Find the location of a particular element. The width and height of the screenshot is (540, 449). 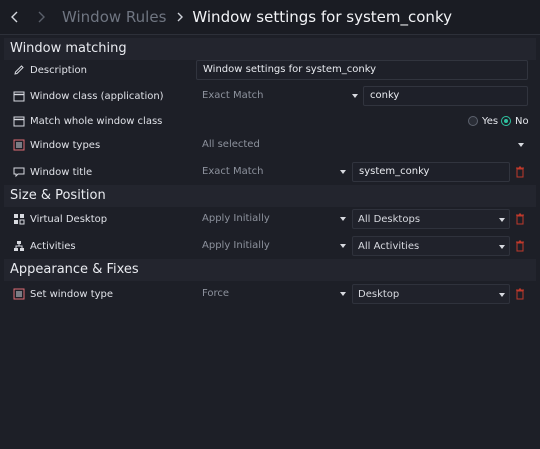

set-window-type-value: Desktop is located at coordinates (379, 294).